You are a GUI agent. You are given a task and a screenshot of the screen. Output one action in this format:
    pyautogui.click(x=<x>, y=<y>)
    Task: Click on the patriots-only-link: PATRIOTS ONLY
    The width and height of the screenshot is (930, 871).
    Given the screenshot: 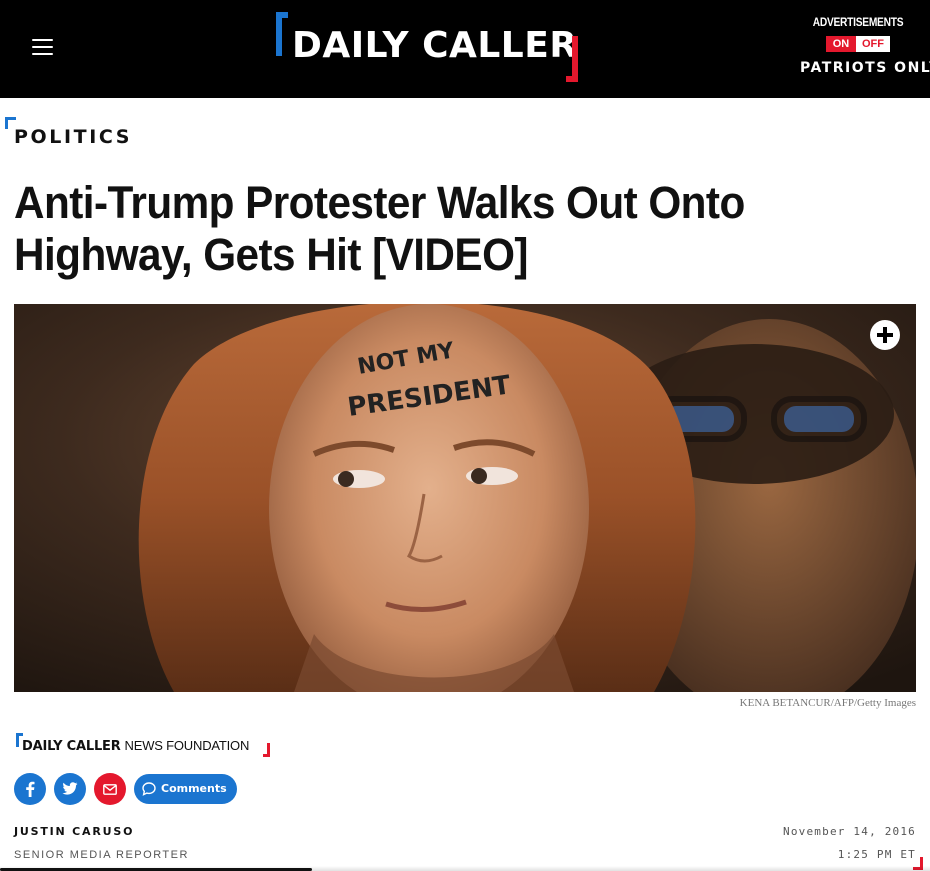 What is the action you would take?
    pyautogui.click(x=865, y=68)
    